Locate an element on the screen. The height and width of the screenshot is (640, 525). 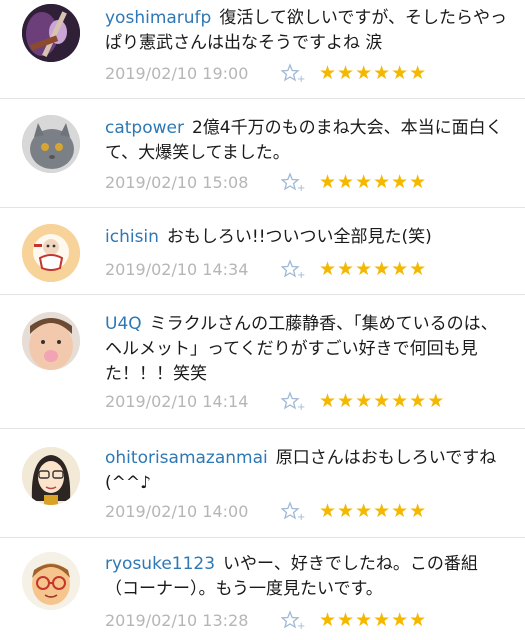
comment-text: おもしろい!!ついつい全部見た(笑) is located at coordinates (299, 237).